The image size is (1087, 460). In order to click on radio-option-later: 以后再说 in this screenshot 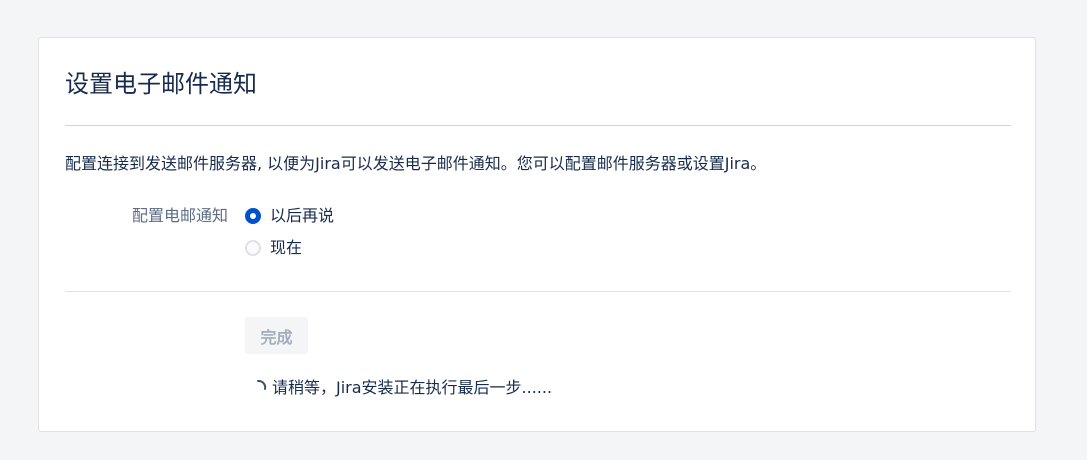, I will do `click(289, 216)`.